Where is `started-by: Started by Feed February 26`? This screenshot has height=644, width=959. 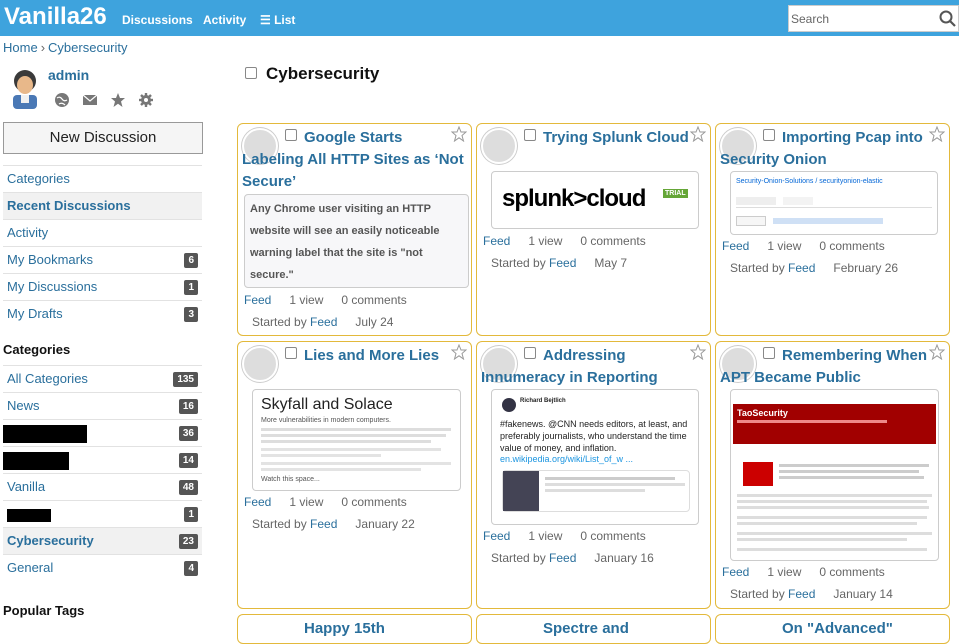 started-by: Started by Feed February 26 is located at coordinates (814, 268).